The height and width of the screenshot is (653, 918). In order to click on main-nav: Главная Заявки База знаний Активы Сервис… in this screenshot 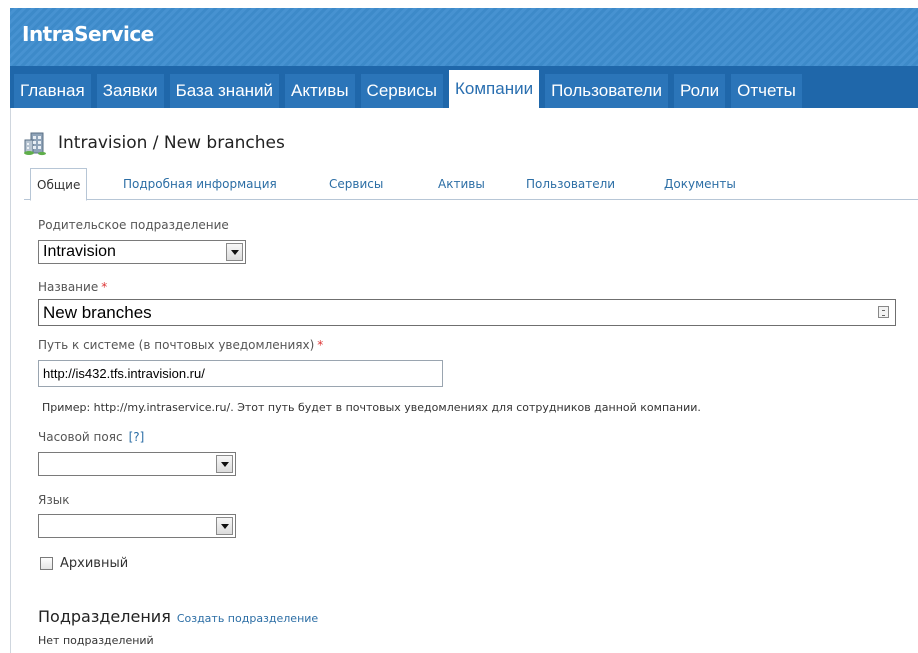, I will do `click(464, 87)`.